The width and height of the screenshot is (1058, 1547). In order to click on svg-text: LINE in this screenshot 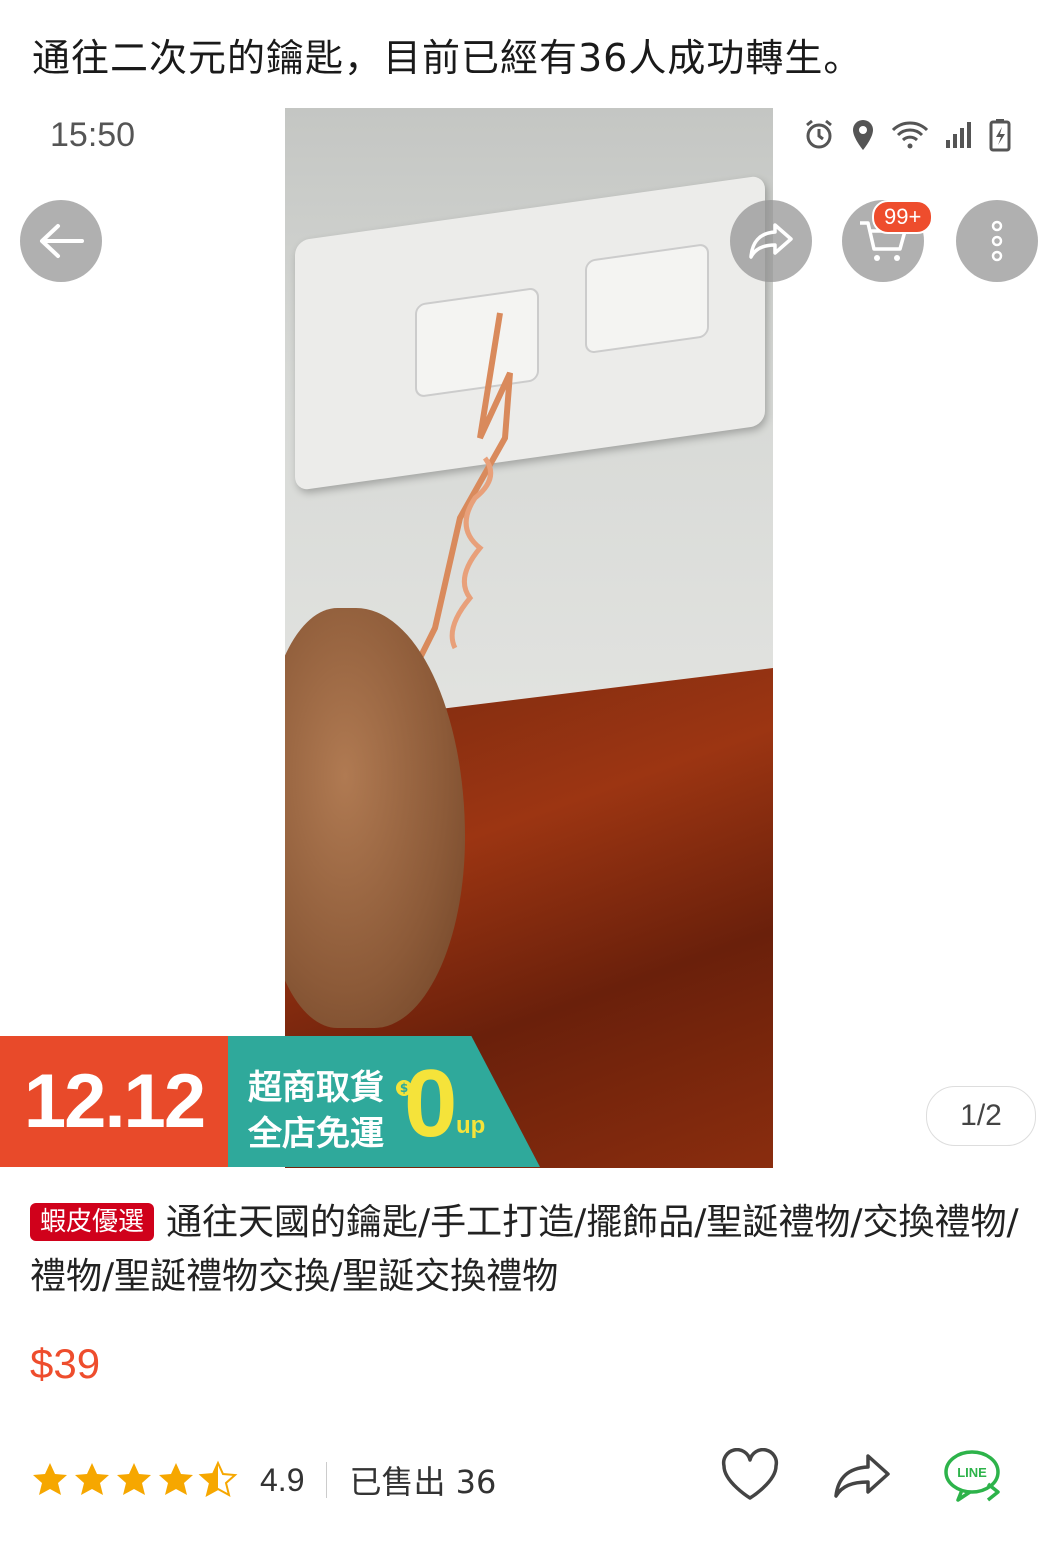, I will do `click(972, 1472)`.